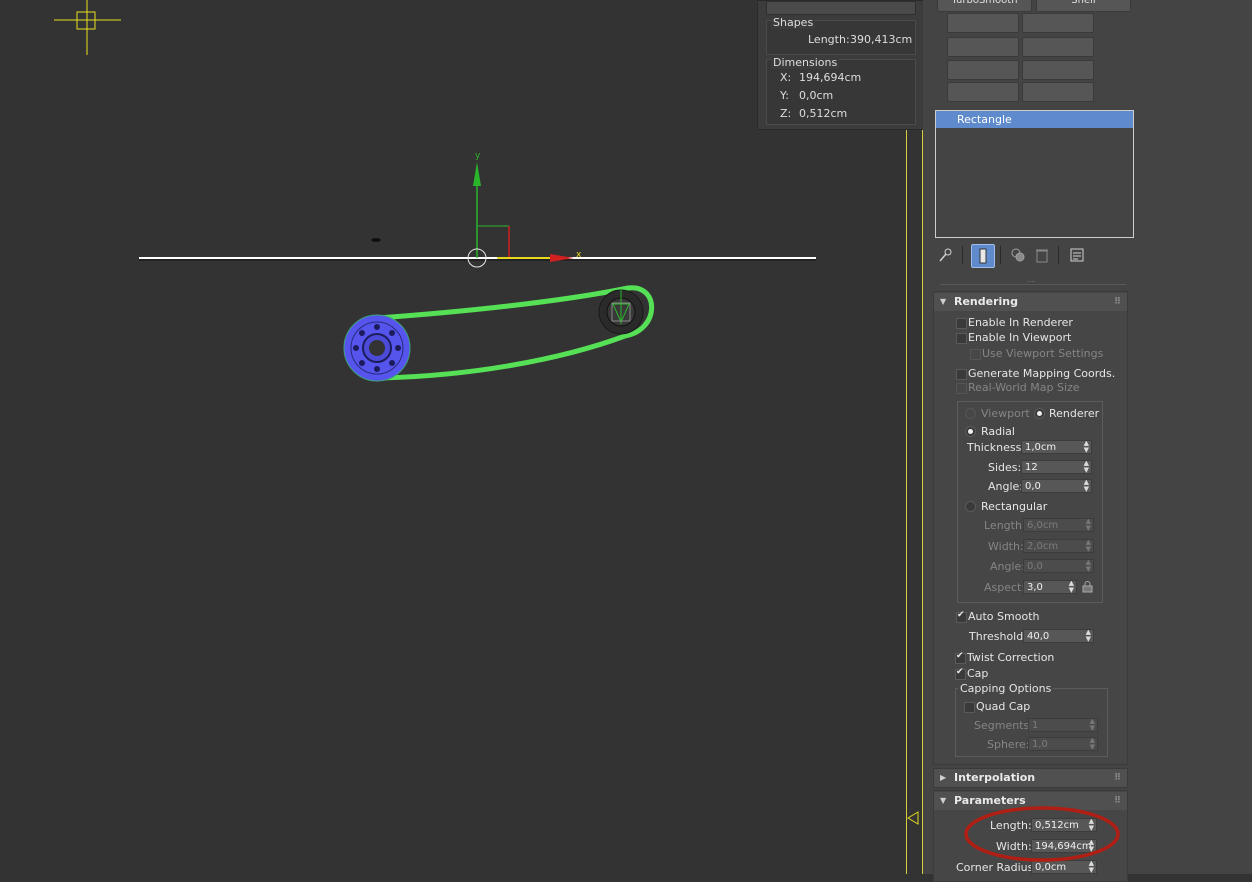  I want to click on interpolation-rollout: ▶ Interpolation ⠿, so click(1030, 778).